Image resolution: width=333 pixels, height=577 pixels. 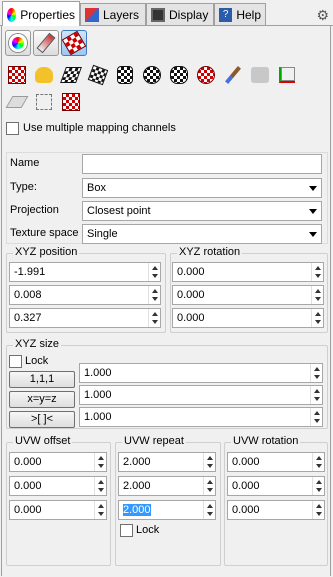 What do you see at coordinates (44, 102) in the screenshot?
I see `mapping-widget-icon` at bounding box center [44, 102].